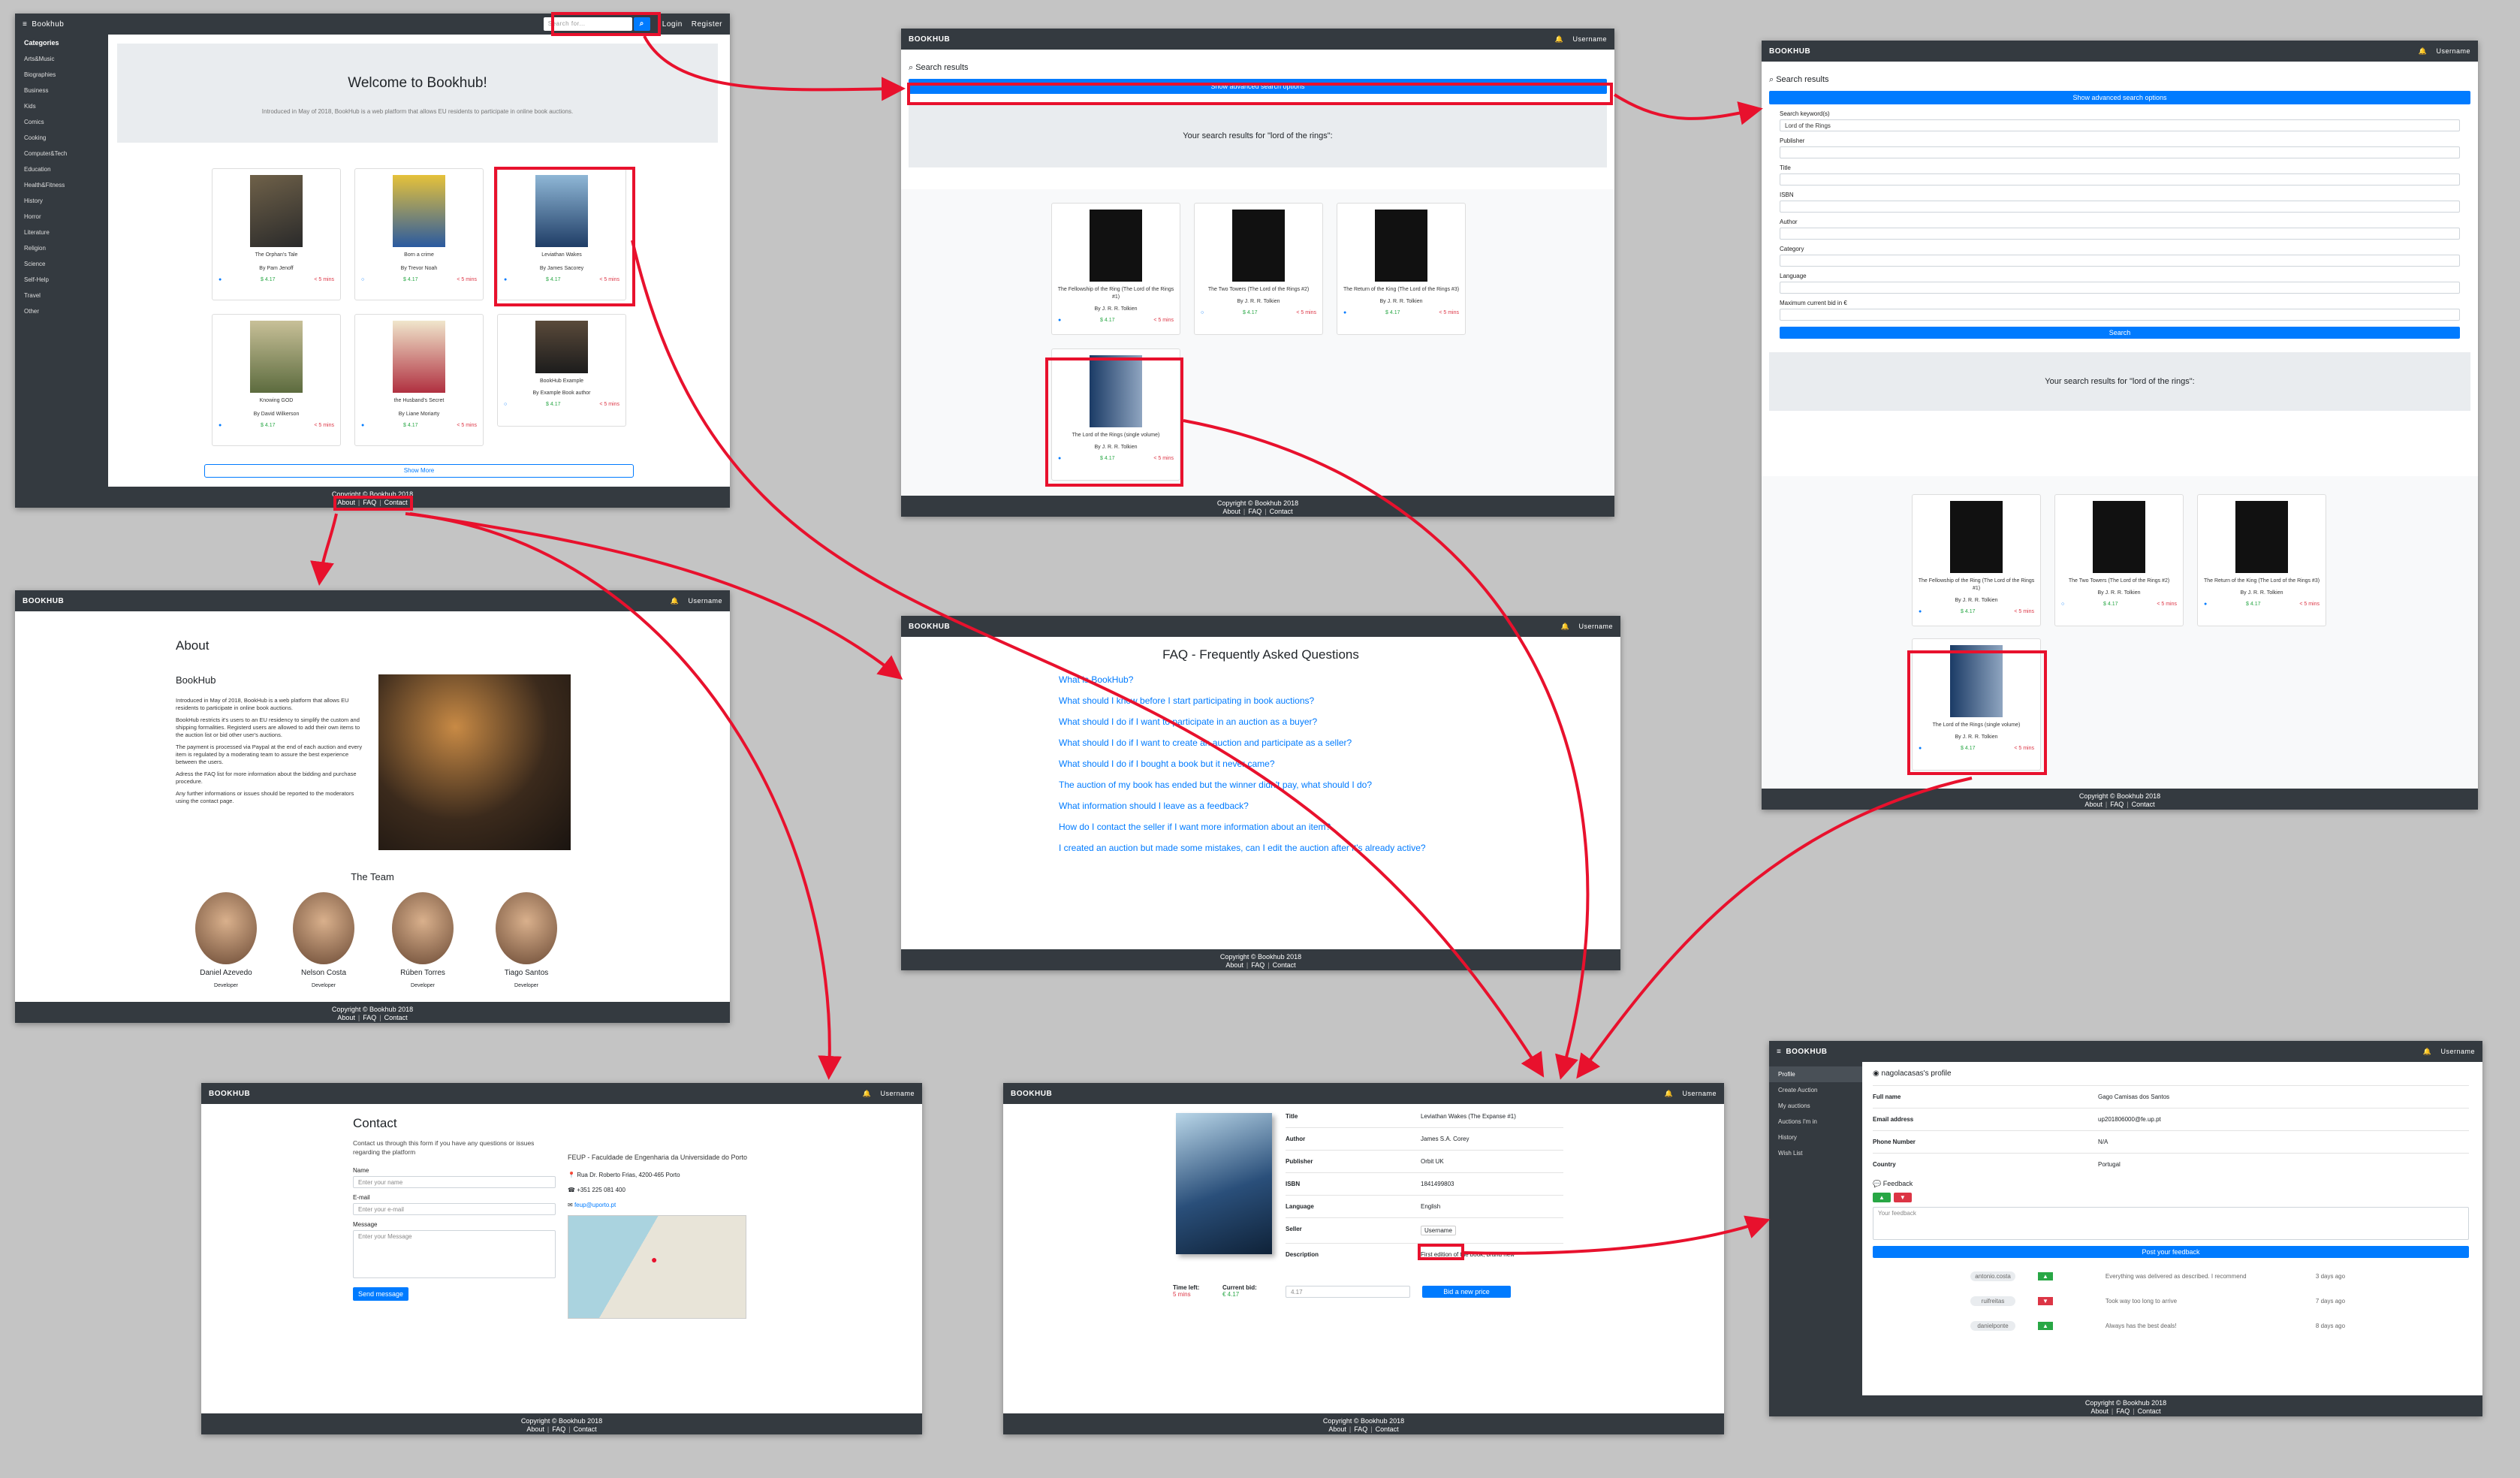  Describe the element at coordinates (1466, 1292) in the screenshot. I see `bid-button: Bid a new price` at that location.